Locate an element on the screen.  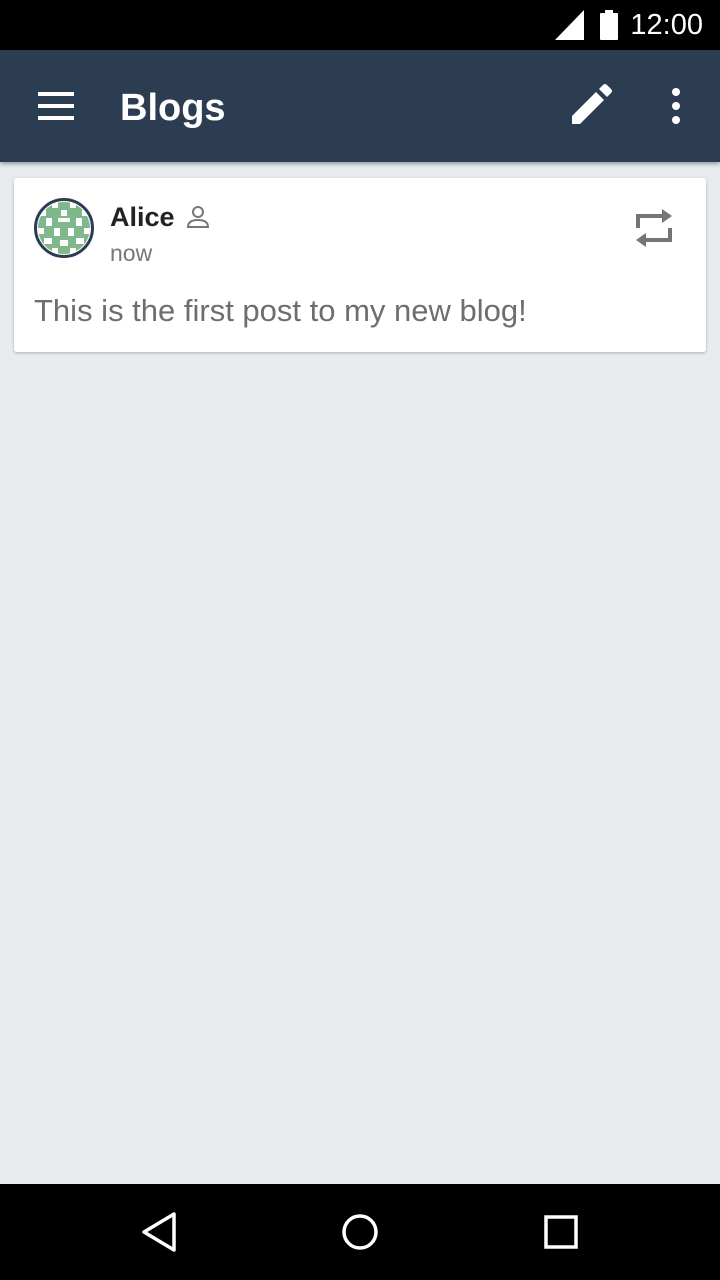
navigation-bar is located at coordinates (360, 1232).